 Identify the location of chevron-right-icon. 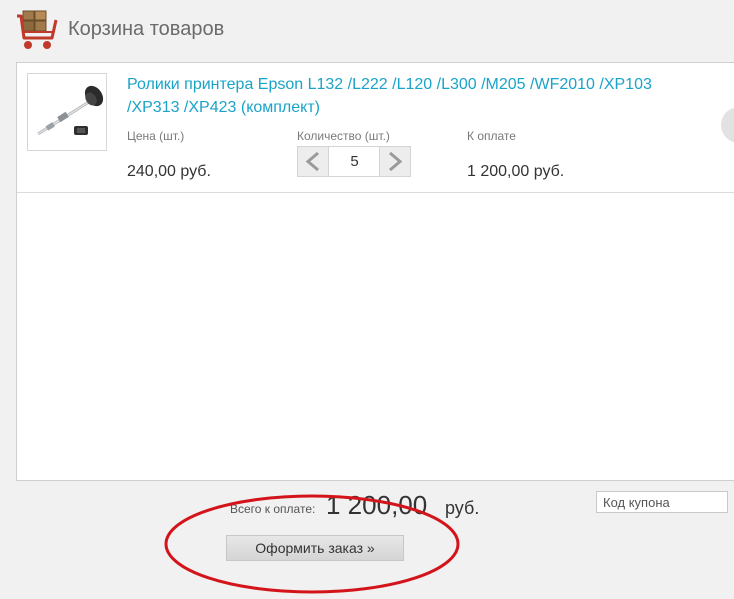
(396, 161).